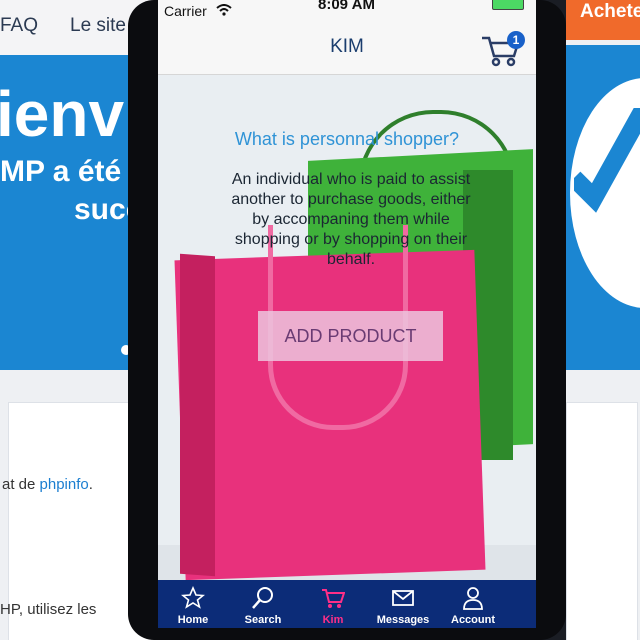  I want to click on wifi-icon, so click(224, 10).